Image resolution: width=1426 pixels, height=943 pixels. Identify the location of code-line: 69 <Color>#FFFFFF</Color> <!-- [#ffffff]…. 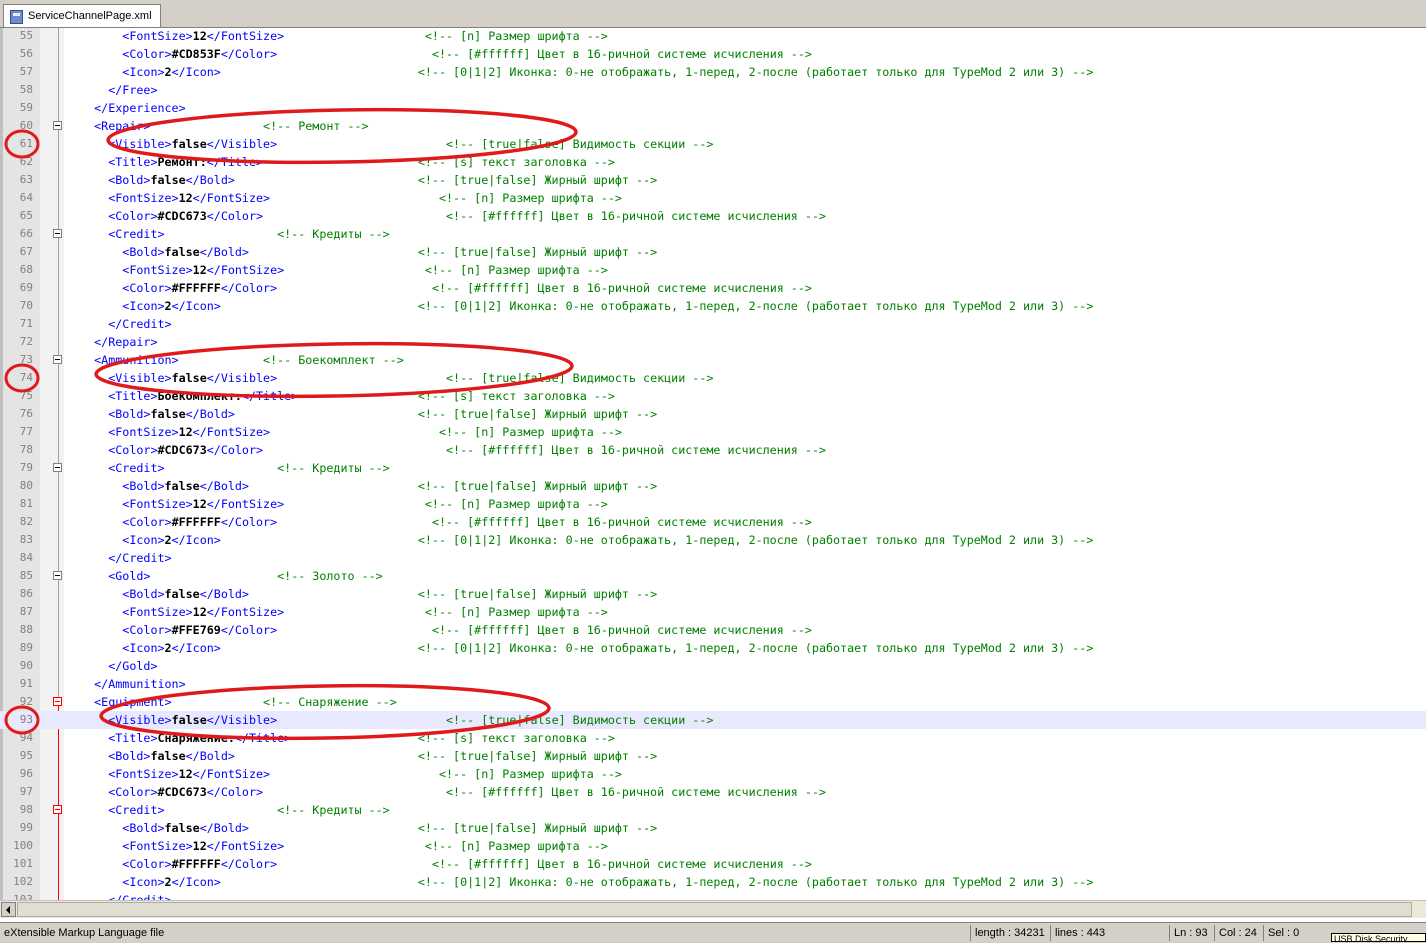
(713, 288).